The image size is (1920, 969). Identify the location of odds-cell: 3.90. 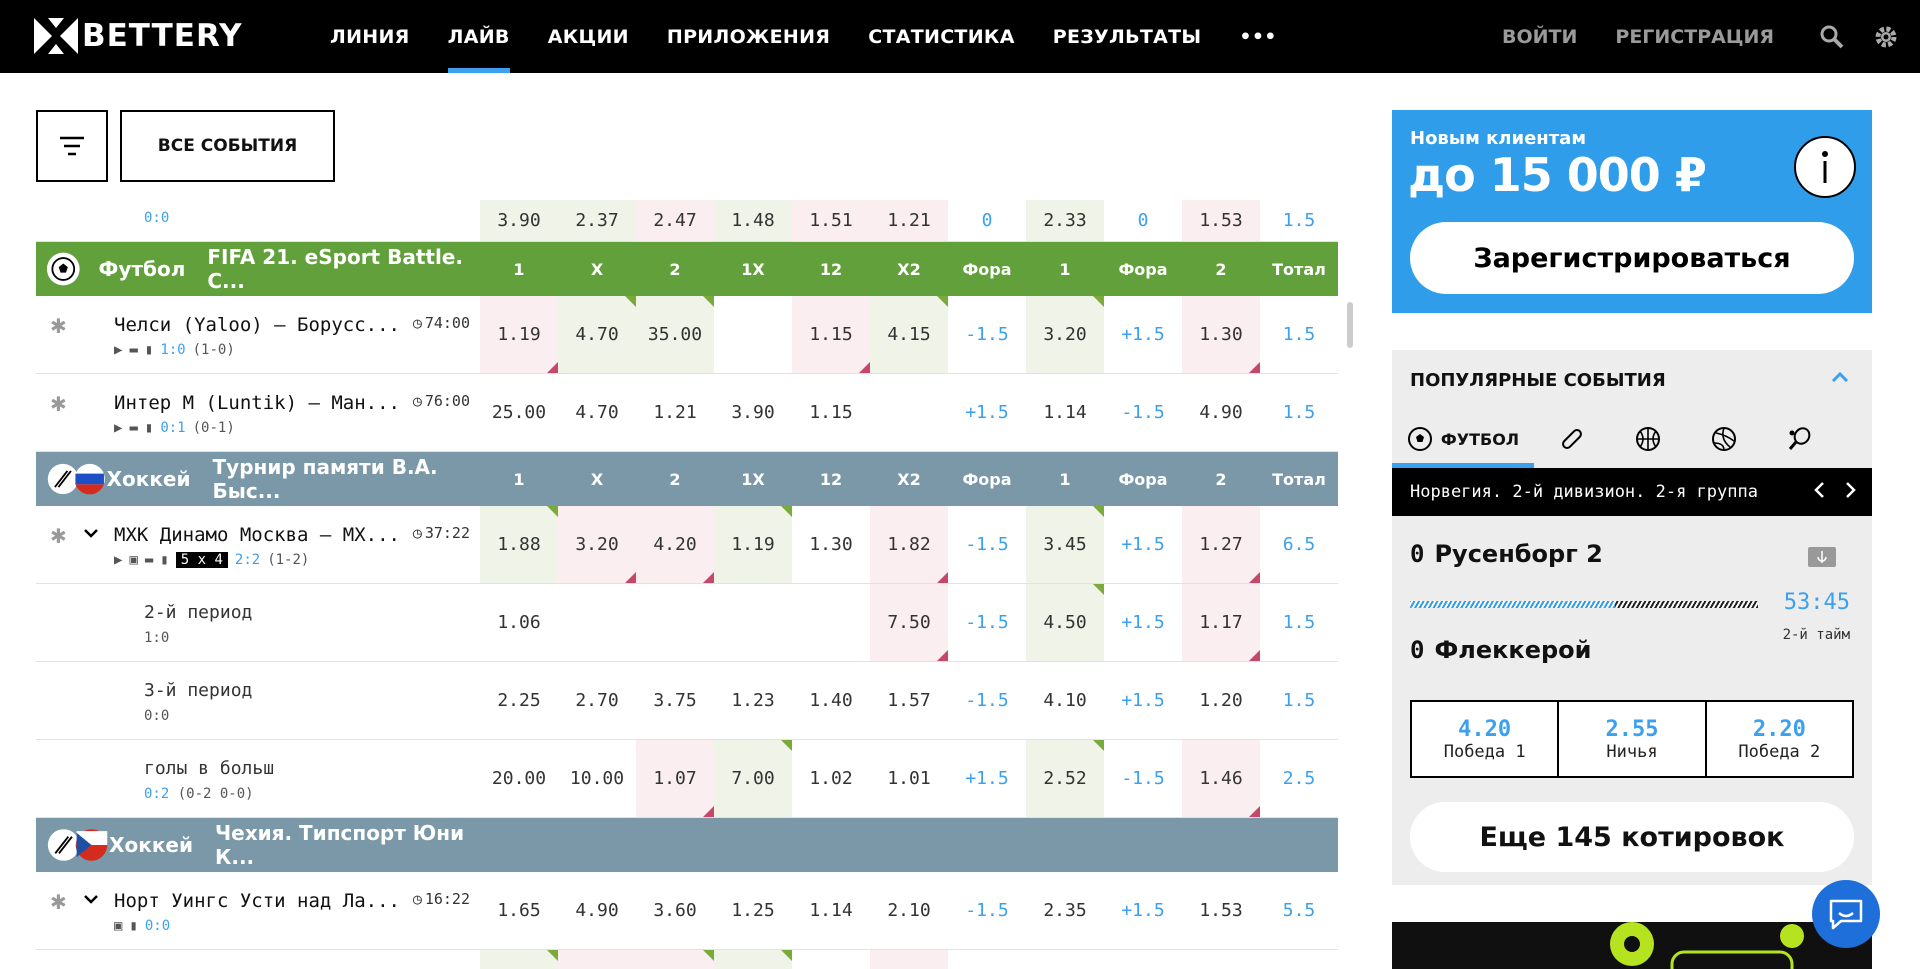
(519, 220).